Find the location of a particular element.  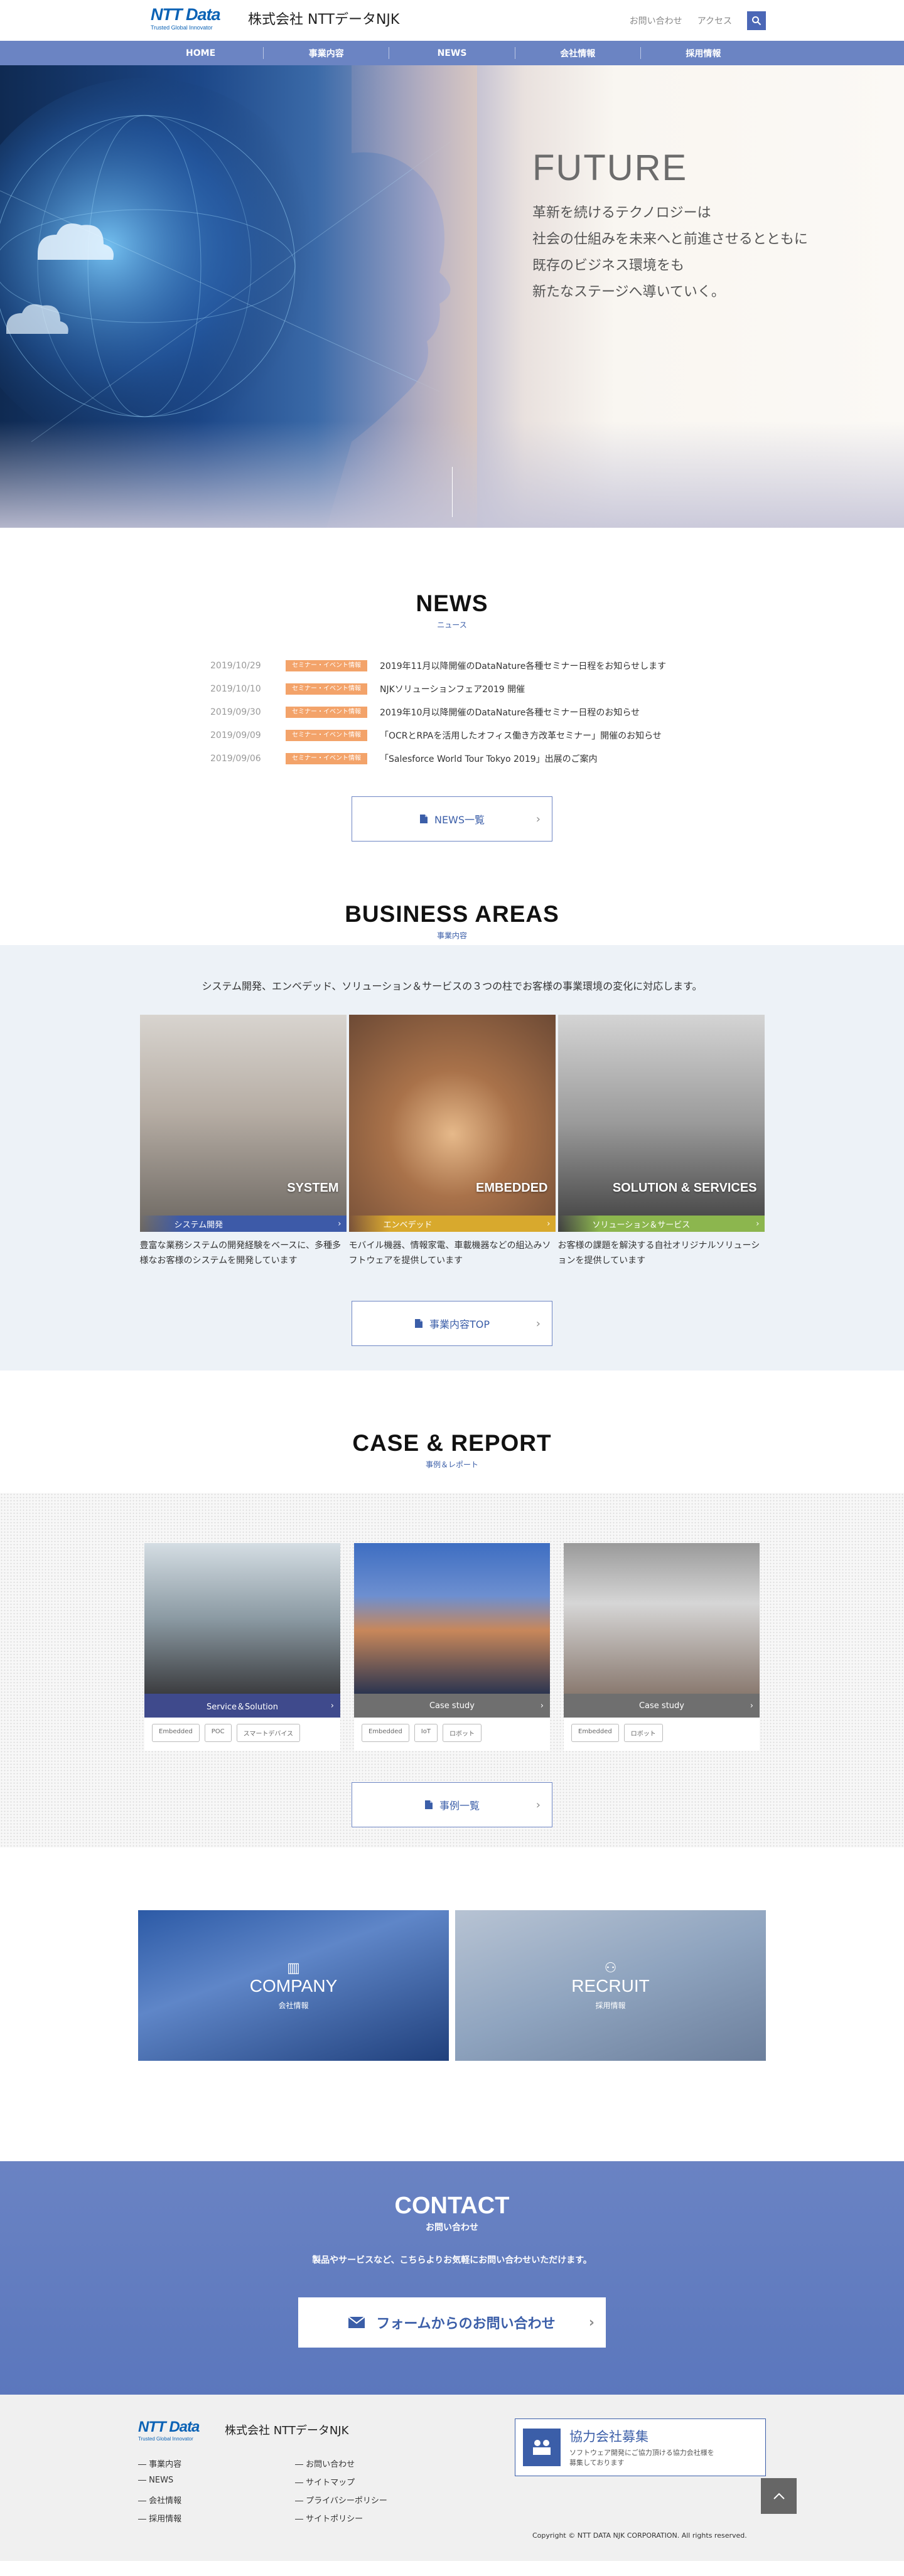

partner-recruit-banner: 協力会社募集 ソフトウェア開発にご協力頂ける協力会社様を 募集しております is located at coordinates (640, 2447).